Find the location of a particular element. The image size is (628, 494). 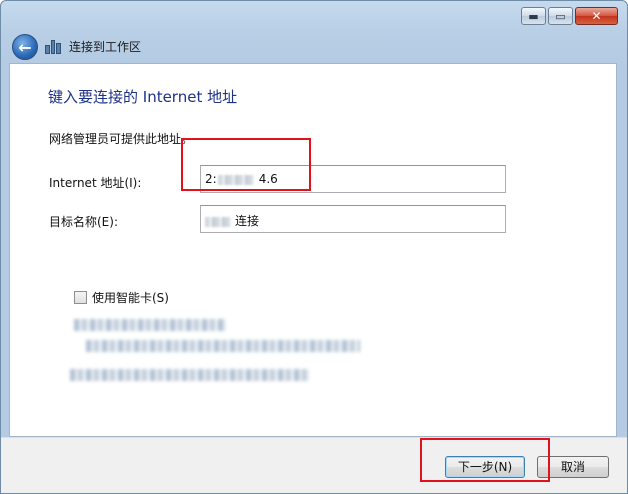

internet-address-value-suffix: 4.6 is located at coordinates (268, 179).